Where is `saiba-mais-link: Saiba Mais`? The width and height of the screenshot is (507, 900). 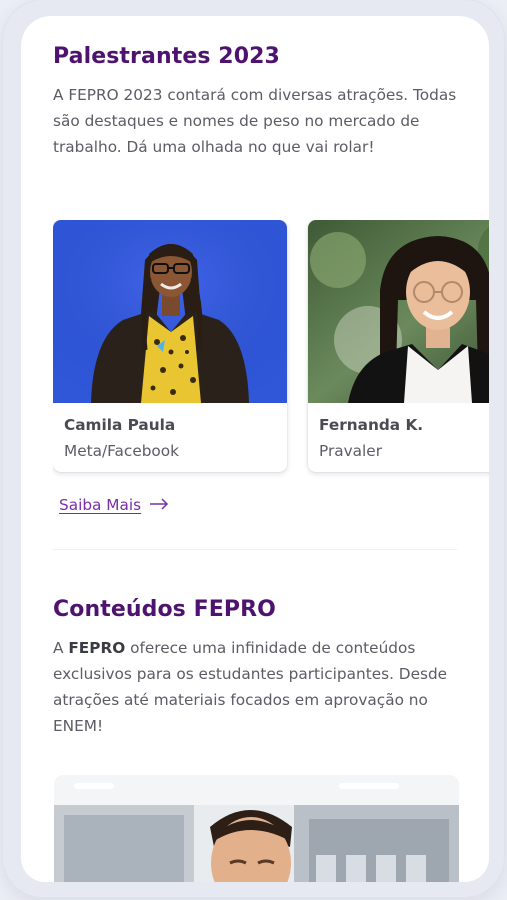
saiba-mais-link: Saiba Mais is located at coordinates (114, 505).